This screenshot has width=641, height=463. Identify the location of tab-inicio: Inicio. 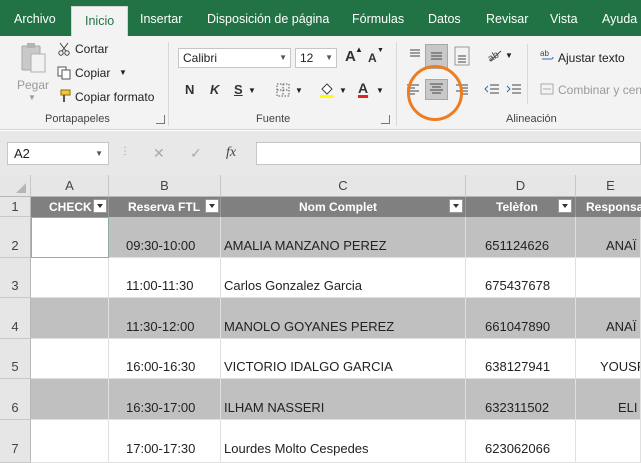
(100, 21).